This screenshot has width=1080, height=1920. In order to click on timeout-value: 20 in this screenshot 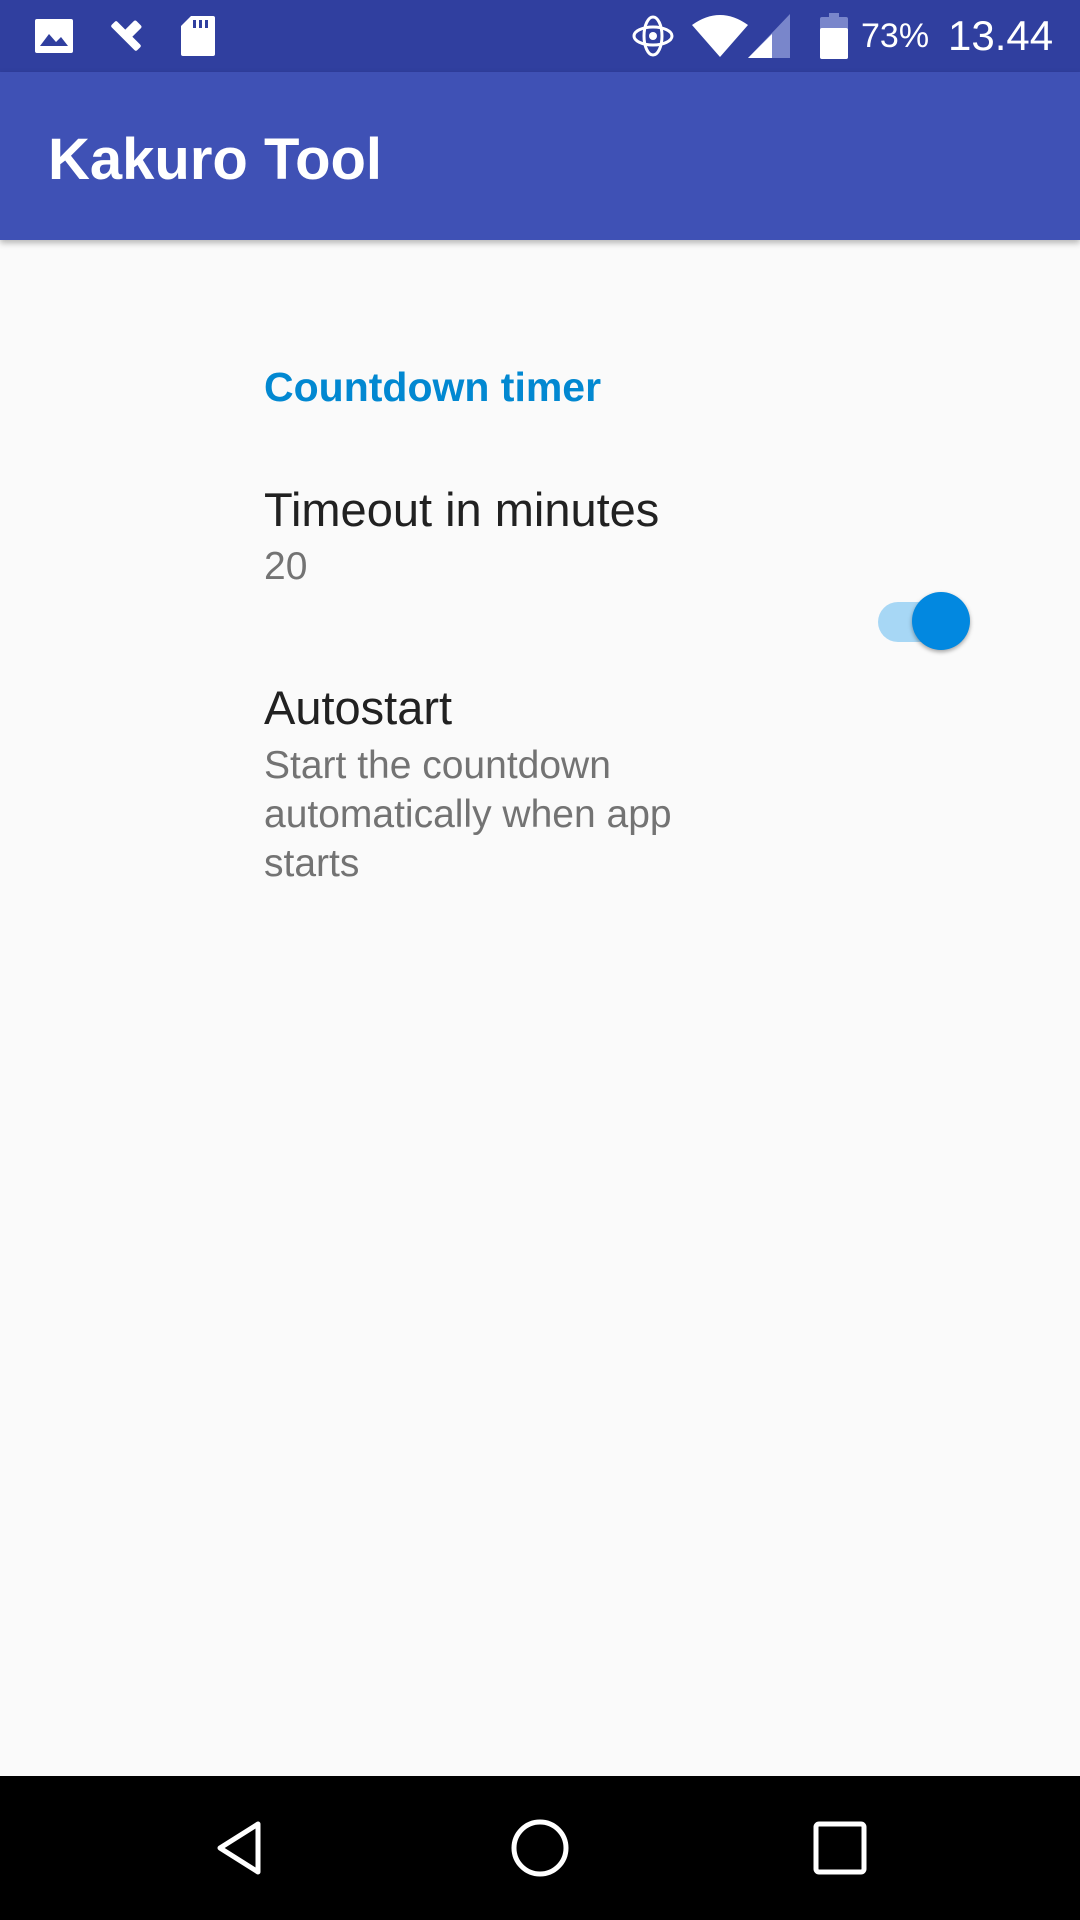, I will do `click(286, 566)`.